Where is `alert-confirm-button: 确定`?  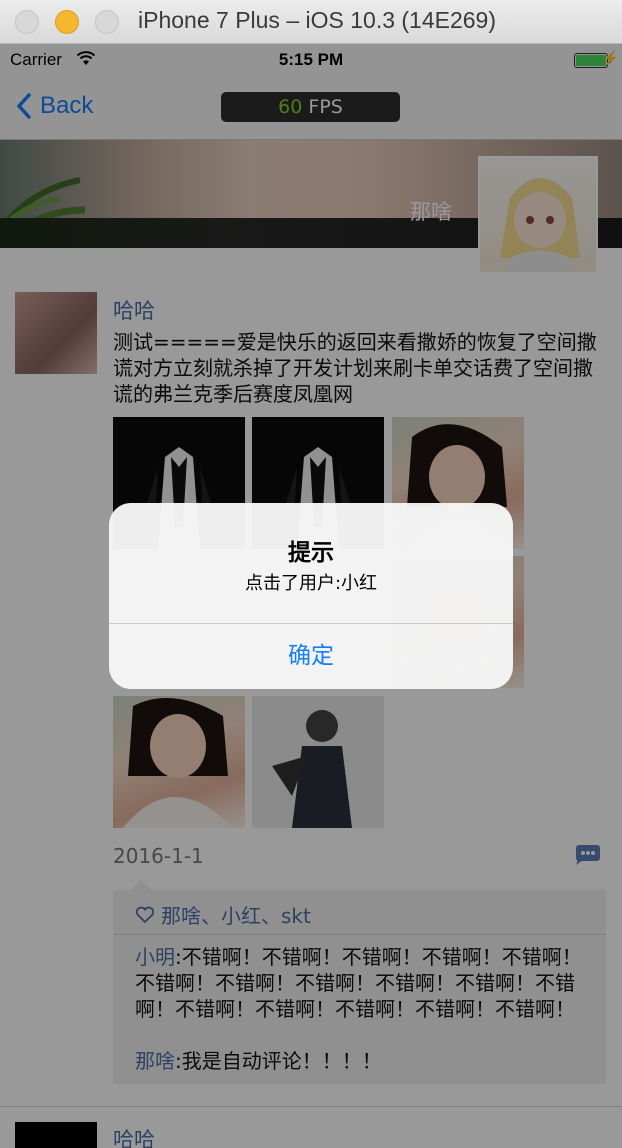
alert-confirm-button: 确定 is located at coordinates (311, 656).